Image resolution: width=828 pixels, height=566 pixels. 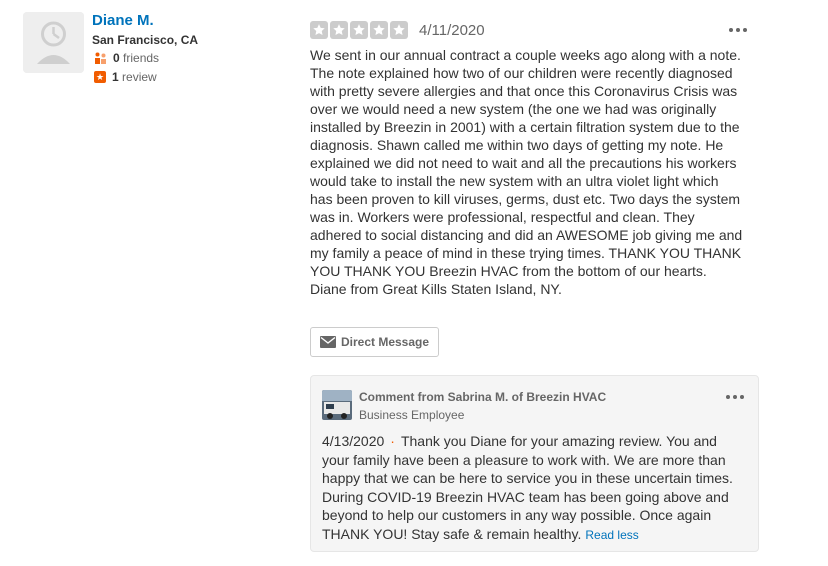 I want to click on friends-stat: 0 friends, so click(x=126, y=58).